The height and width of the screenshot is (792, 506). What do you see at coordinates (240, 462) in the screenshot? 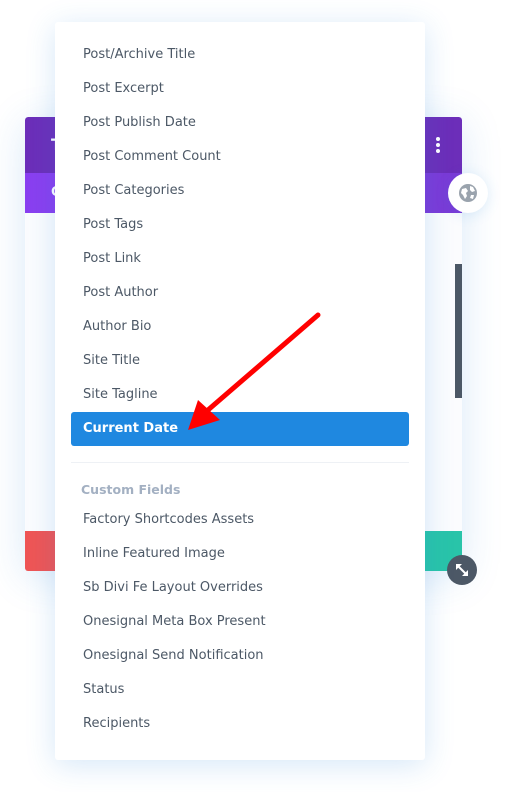
I see `menu-divider` at bounding box center [240, 462].